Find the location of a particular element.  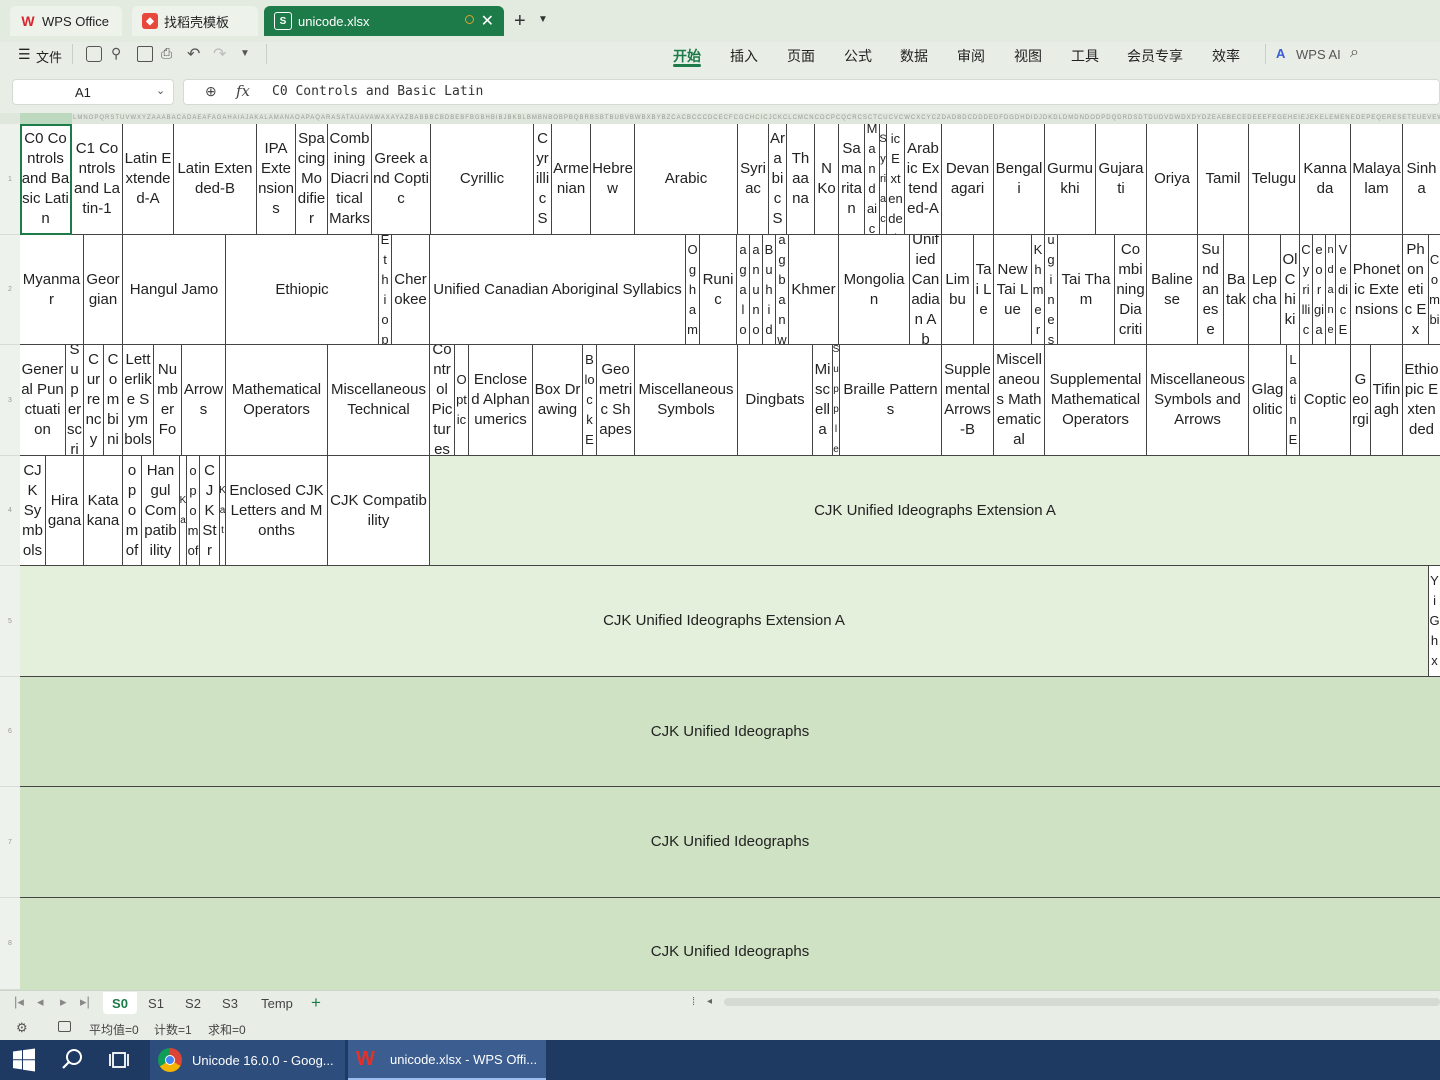

cell-block: Ogham is located at coordinates (693, 290).